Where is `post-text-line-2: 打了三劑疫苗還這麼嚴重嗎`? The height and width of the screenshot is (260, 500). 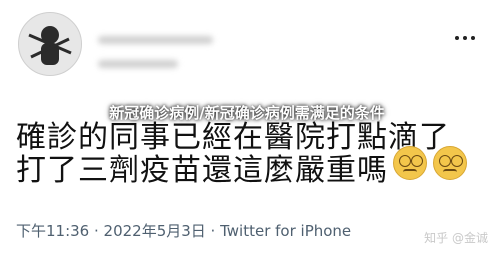
post-text-line-2: 打了三劑疫苗還這麼嚴重嗎 is located at coordinates (202, 170).